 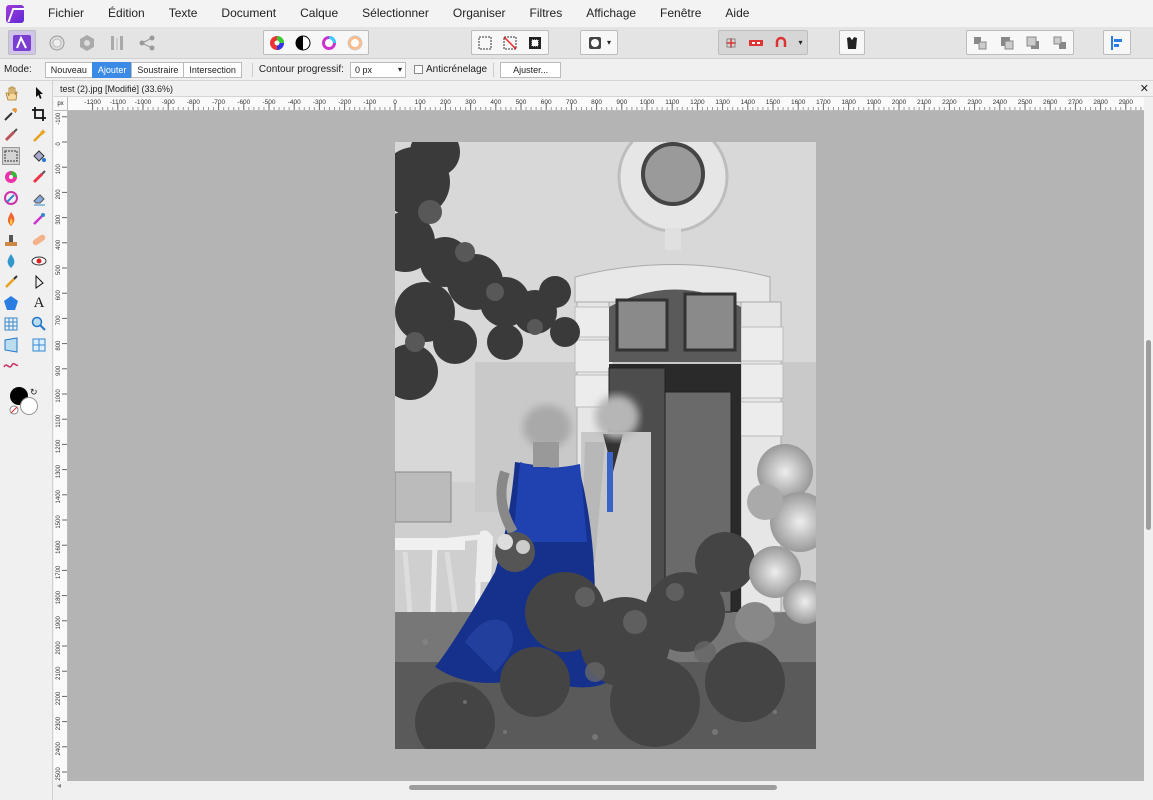 What do you see at coordinates (126, 13) in the screenshot?
I see `menu-edition: Édition` at bounding box center [126, 13].